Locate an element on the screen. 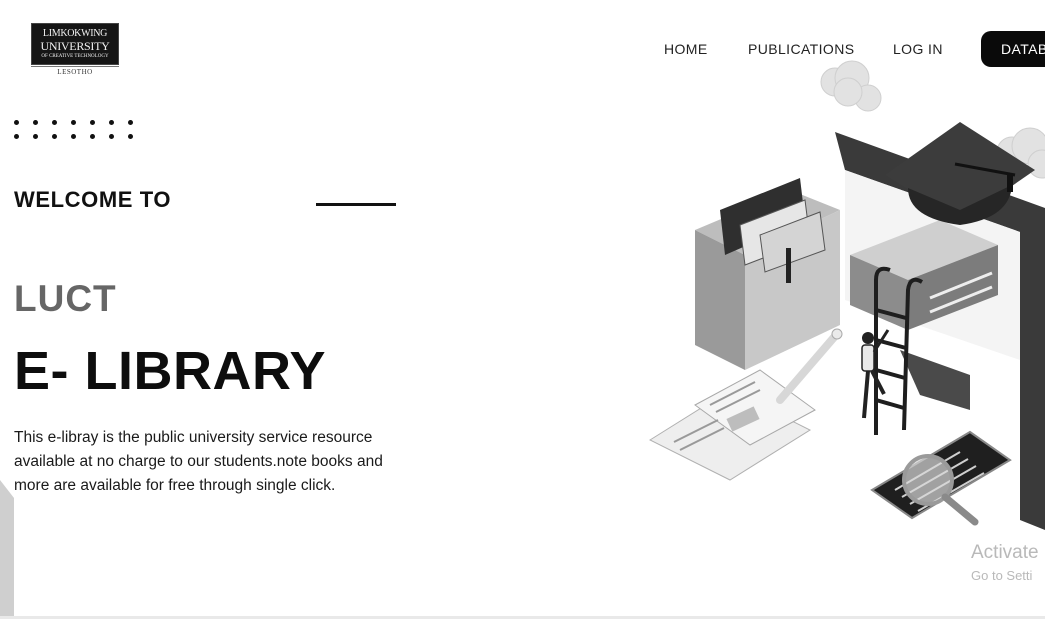 This screenshot has height=619, width=1045. watermark-line-2: Go to Setti is located at coordinates (1002, 575).